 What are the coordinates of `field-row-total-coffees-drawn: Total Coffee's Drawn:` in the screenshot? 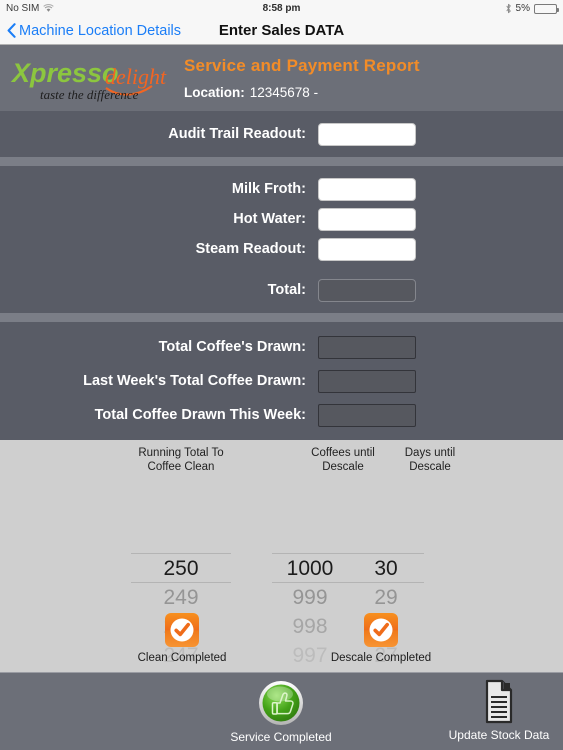 It's located at (281, 347).